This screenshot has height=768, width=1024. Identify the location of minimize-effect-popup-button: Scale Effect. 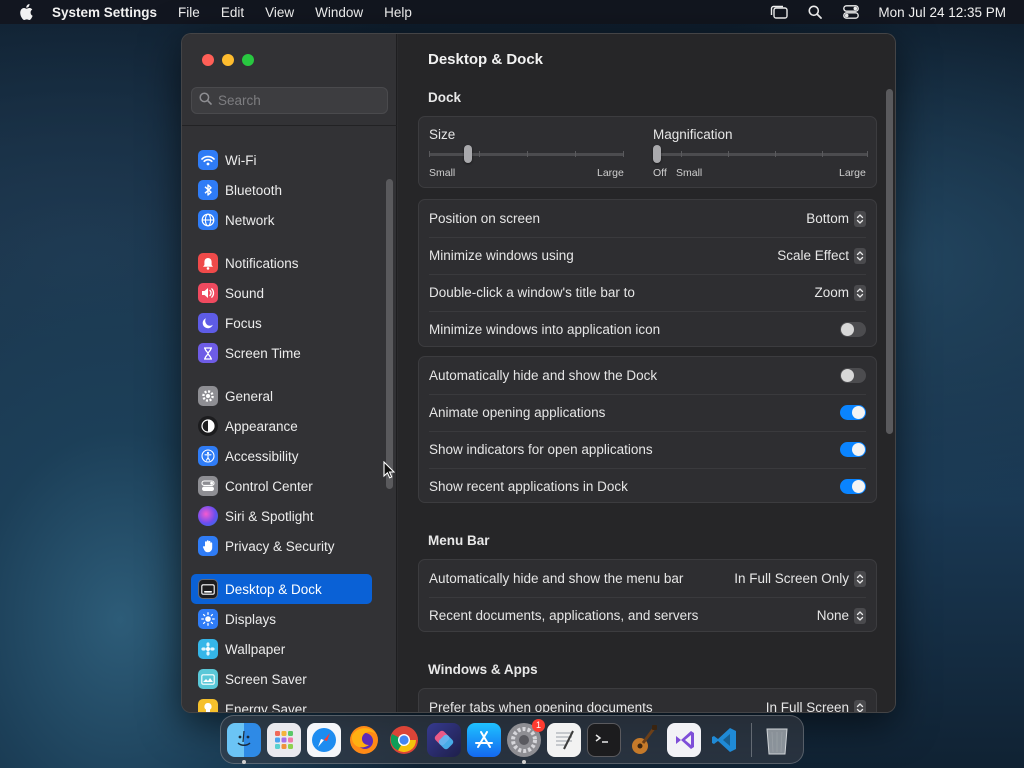
(821, 255).